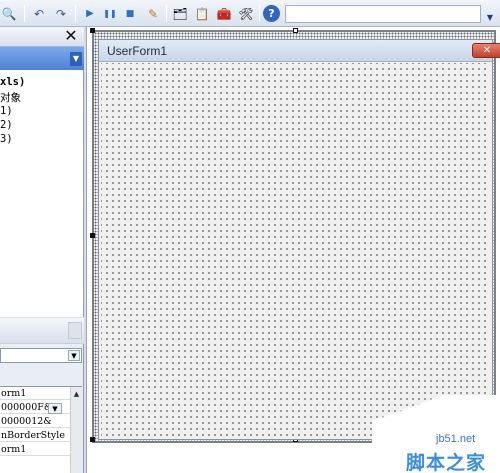  Describe the element at coordinates (35, 449) in the screenshot. I see `property-value-caption: orm1` at that location.